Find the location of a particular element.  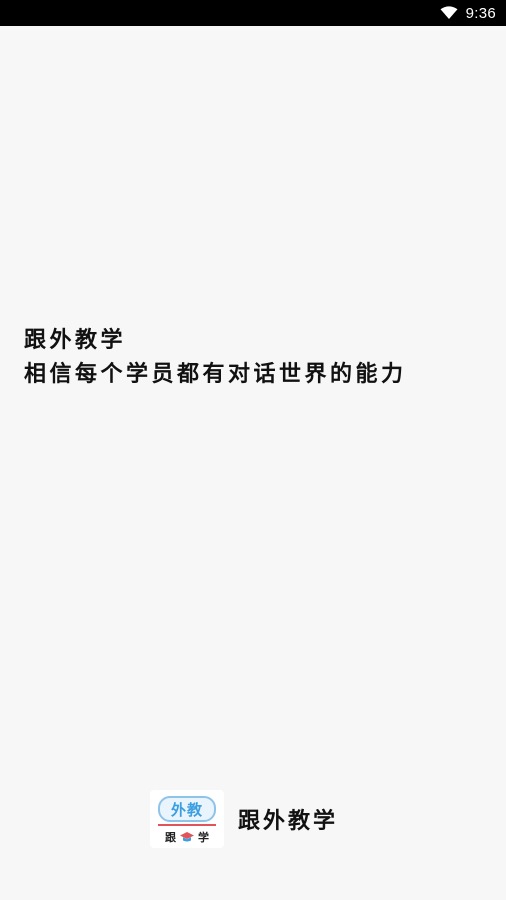

slogan-block: 跟外教学 相信每个学员都有对话世界的能力 is located at coordinates (259, 358).